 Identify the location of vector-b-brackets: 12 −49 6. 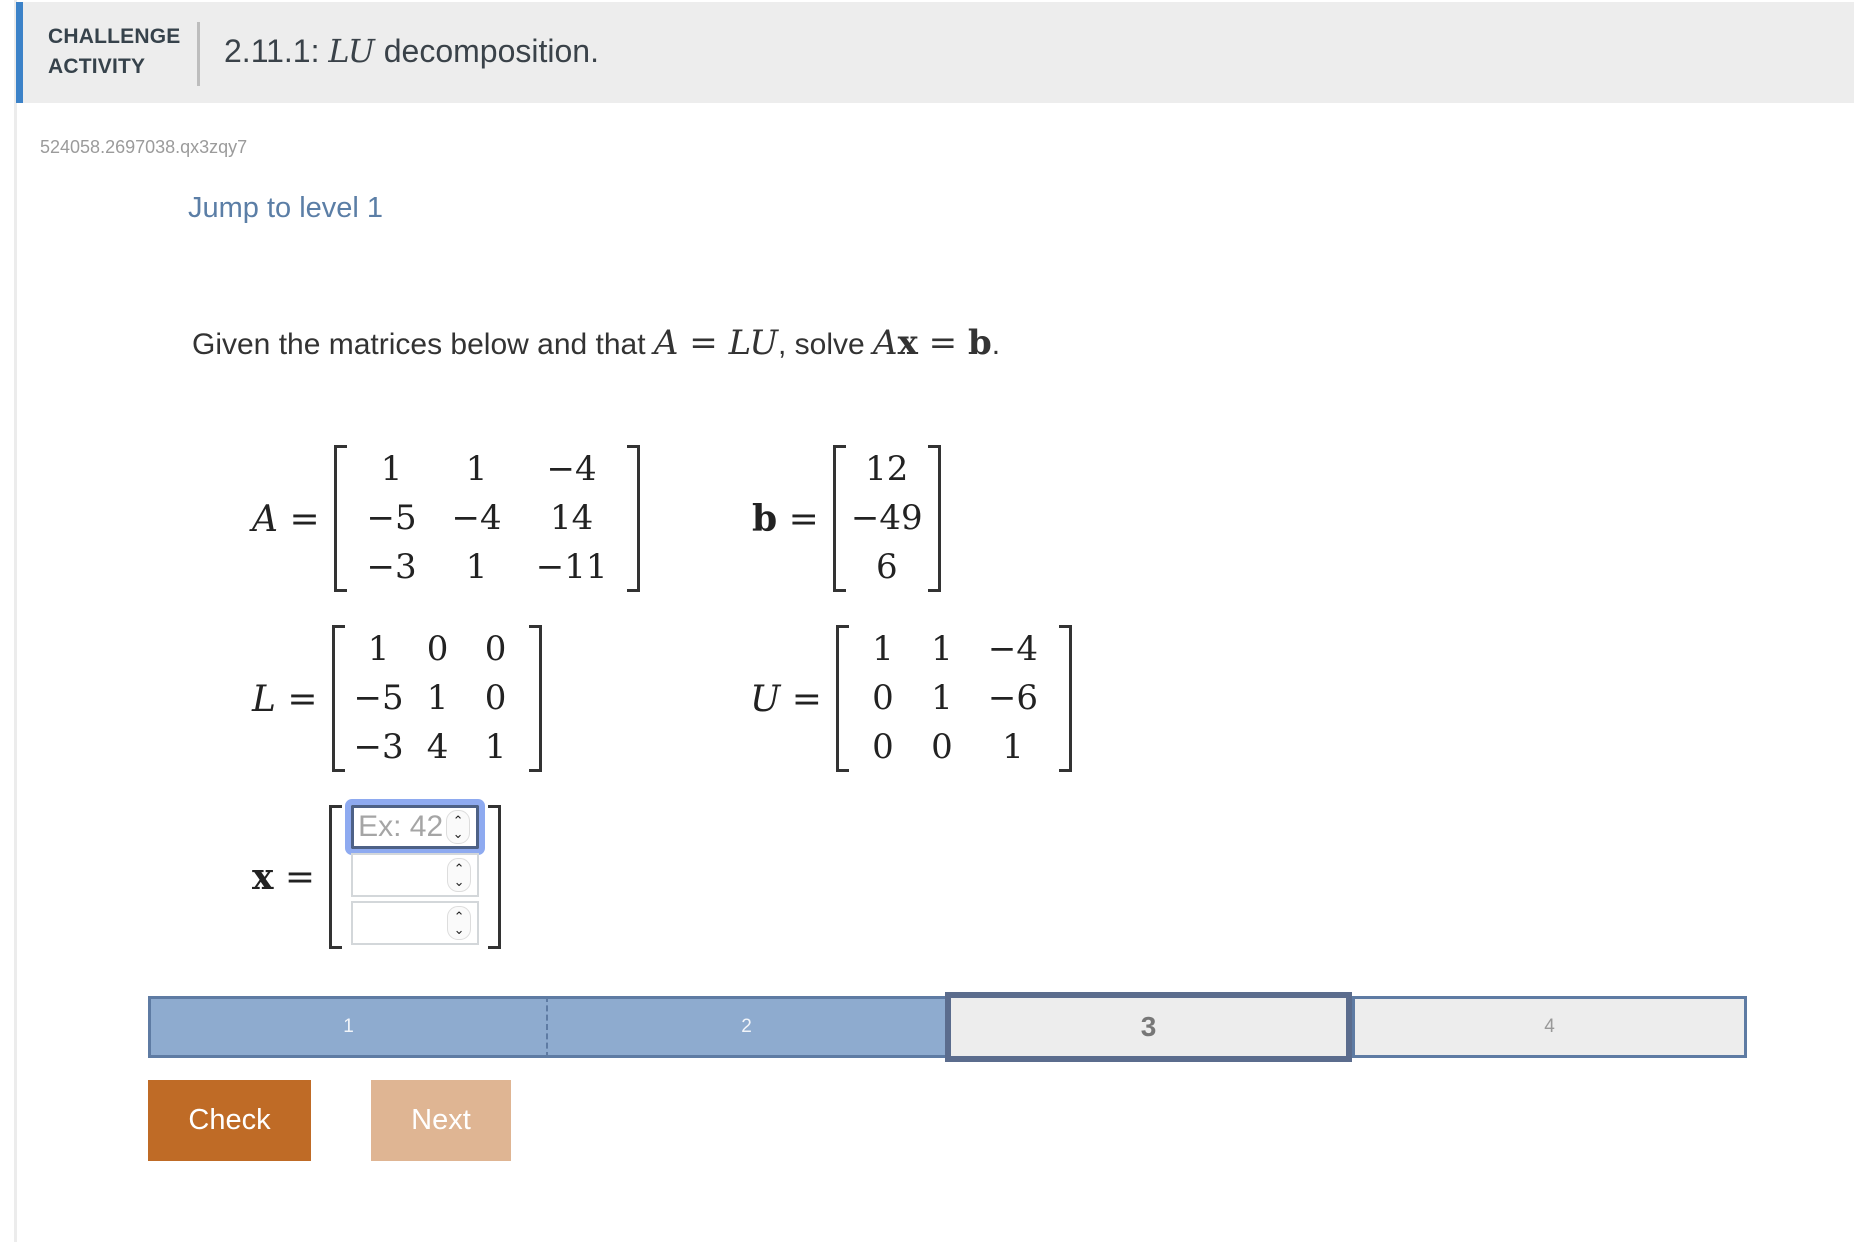
(886, 518).